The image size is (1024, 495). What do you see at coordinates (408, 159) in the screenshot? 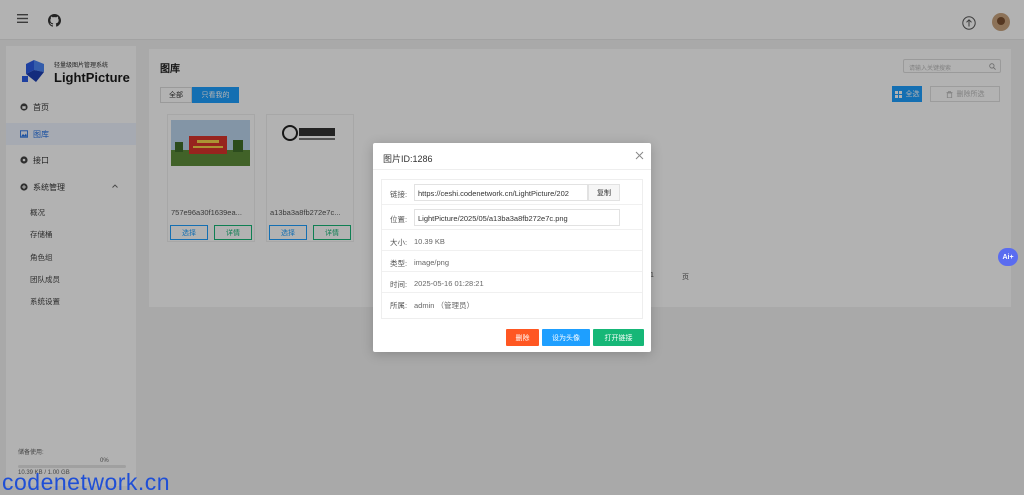
I see `dialog-title: 图片ID:1286` at bounding box center [408, 159].